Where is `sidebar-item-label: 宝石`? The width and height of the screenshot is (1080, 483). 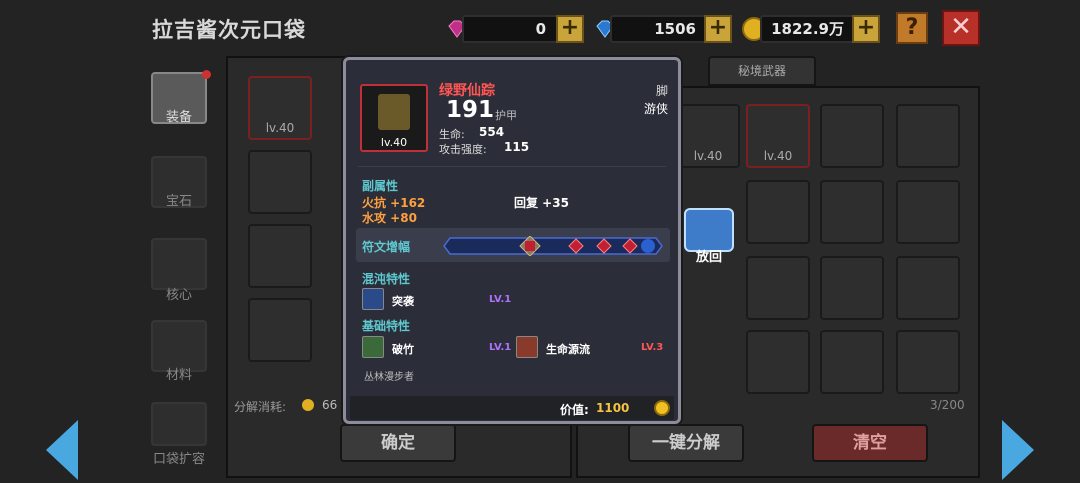
sidebar-item-label: 宝石 is located at coordinates (178, 201).